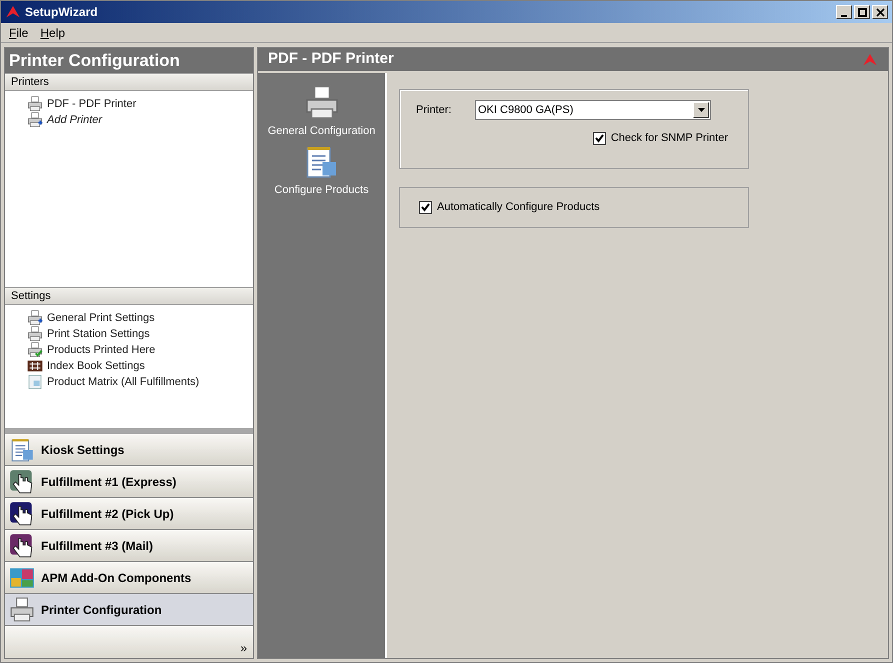  I want to click on logo-icon, so click(870, 60).